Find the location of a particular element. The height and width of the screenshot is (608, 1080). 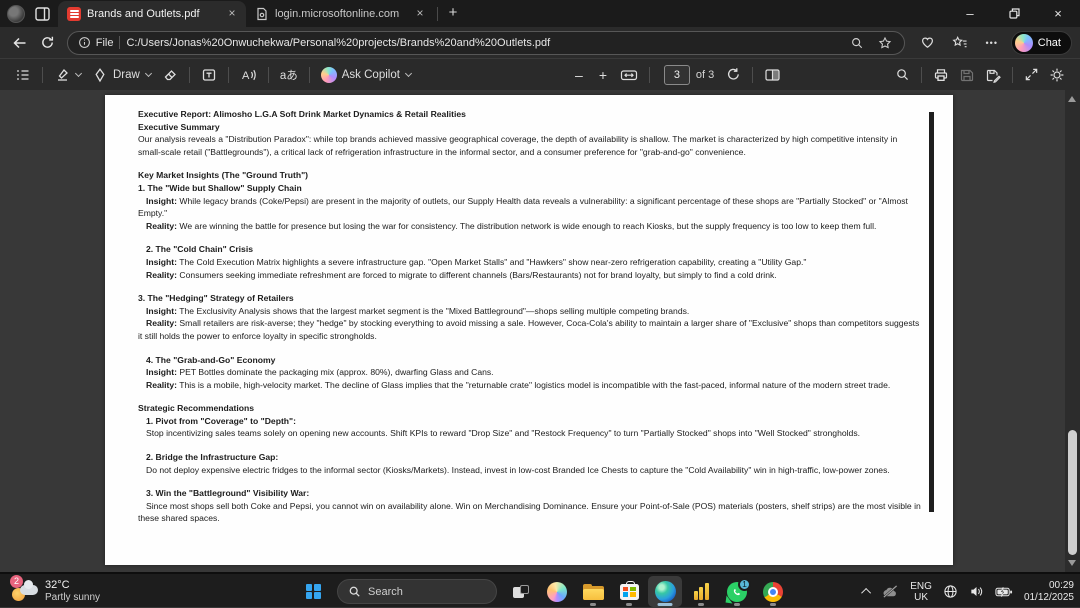

weather-widget: 2 32°C Partly sunny is located at coordinates (56, 591).